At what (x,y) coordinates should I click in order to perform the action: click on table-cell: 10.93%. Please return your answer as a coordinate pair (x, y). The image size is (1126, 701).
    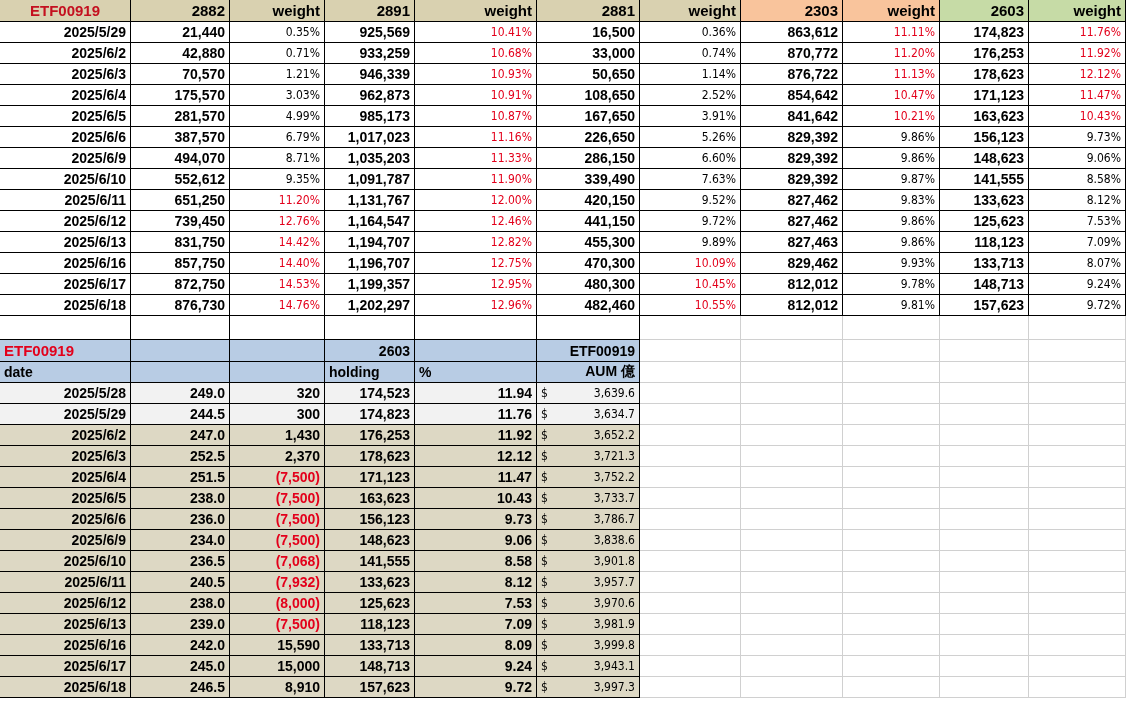
    Looking at the image, I should click on (476, 74).